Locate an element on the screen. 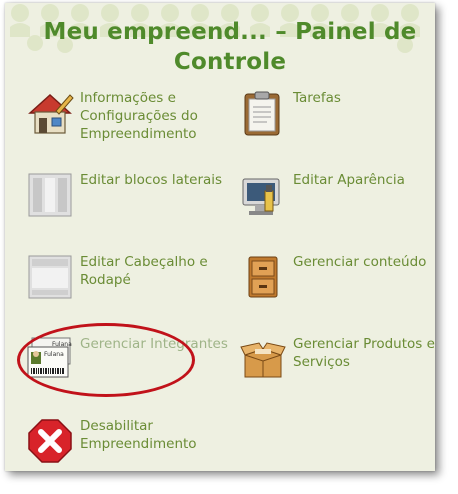 The width and height of the screenshot is (458, 494). header-footer-link: Editar Cabeçalho e Rodapé is located at coordinates (131, 279).